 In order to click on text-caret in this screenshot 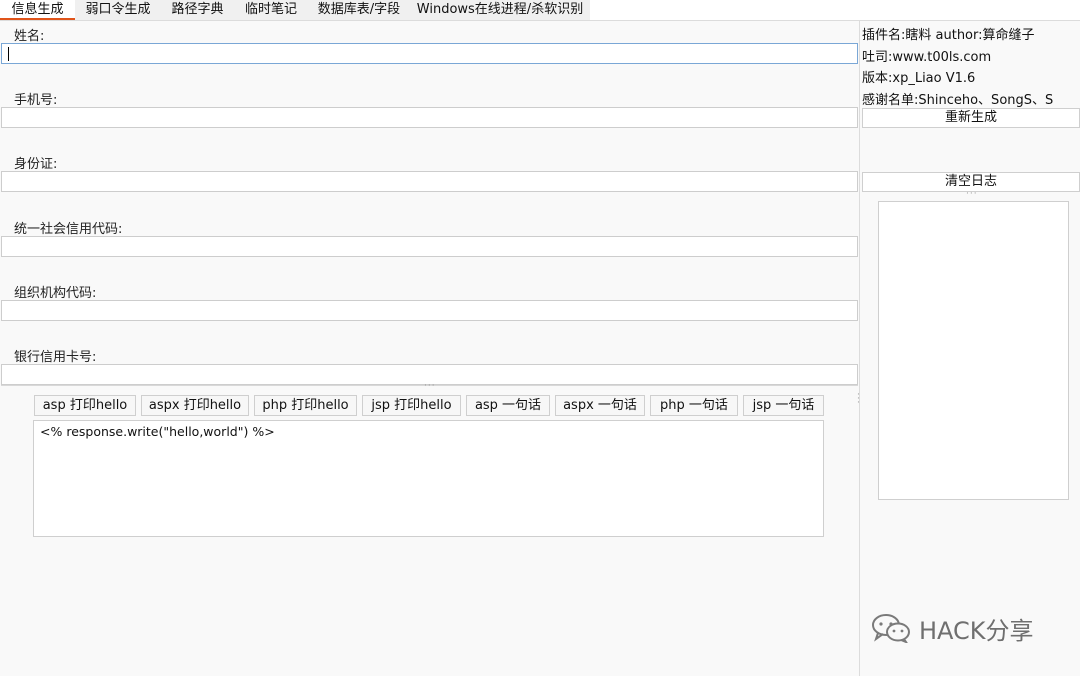, I will do `click(8, 54)`.